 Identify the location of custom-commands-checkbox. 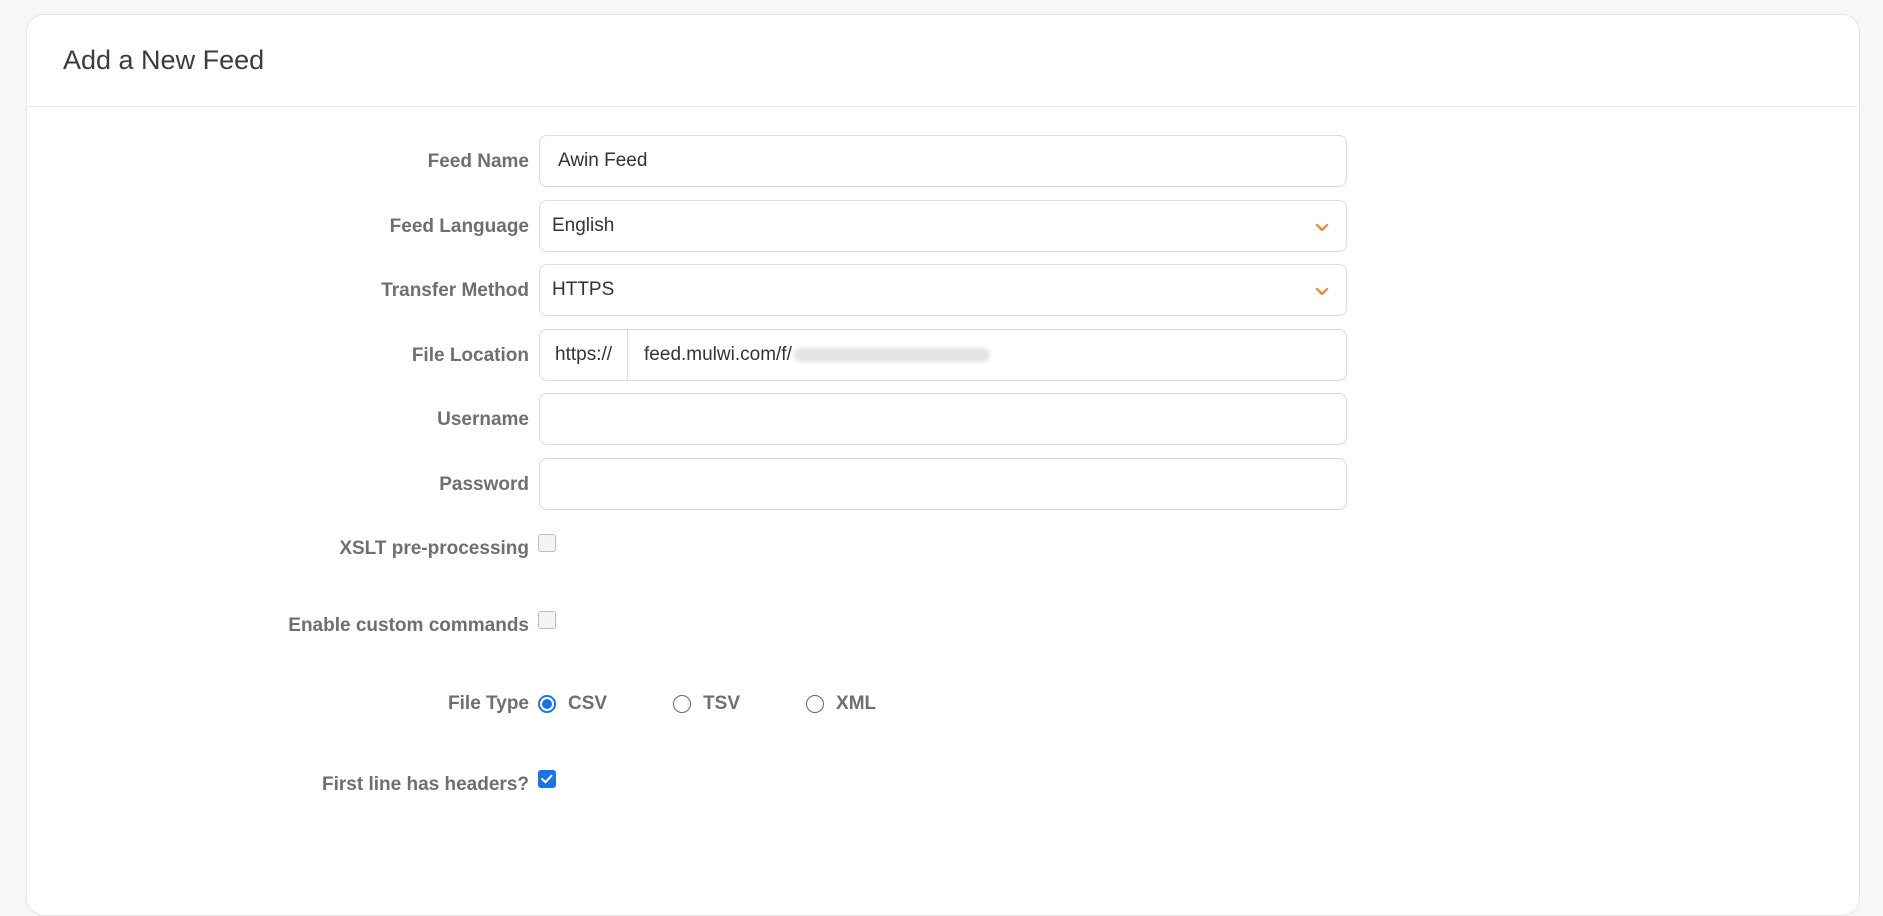
(547, 620).